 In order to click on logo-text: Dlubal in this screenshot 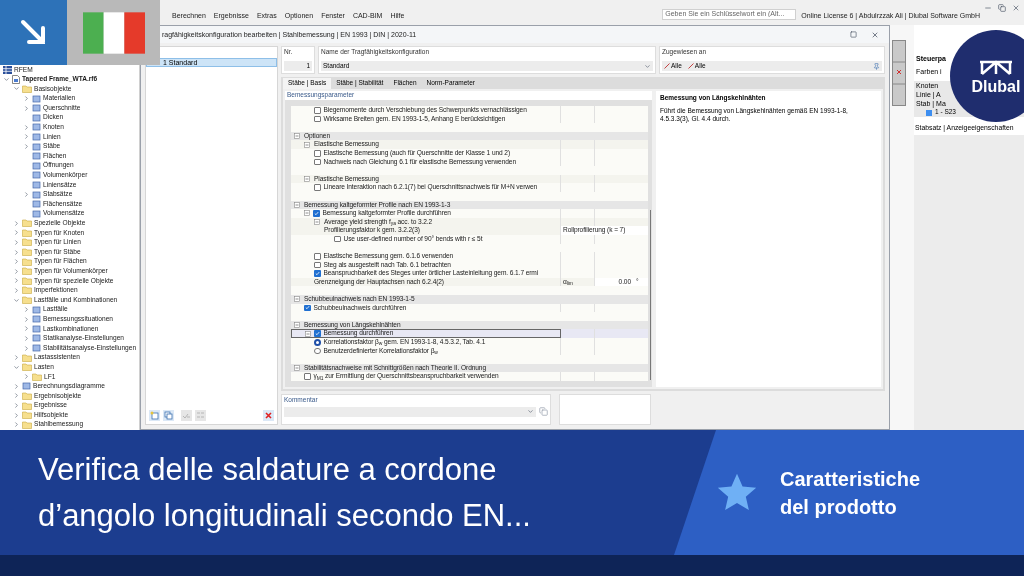, I will do `click(996, 86)`.